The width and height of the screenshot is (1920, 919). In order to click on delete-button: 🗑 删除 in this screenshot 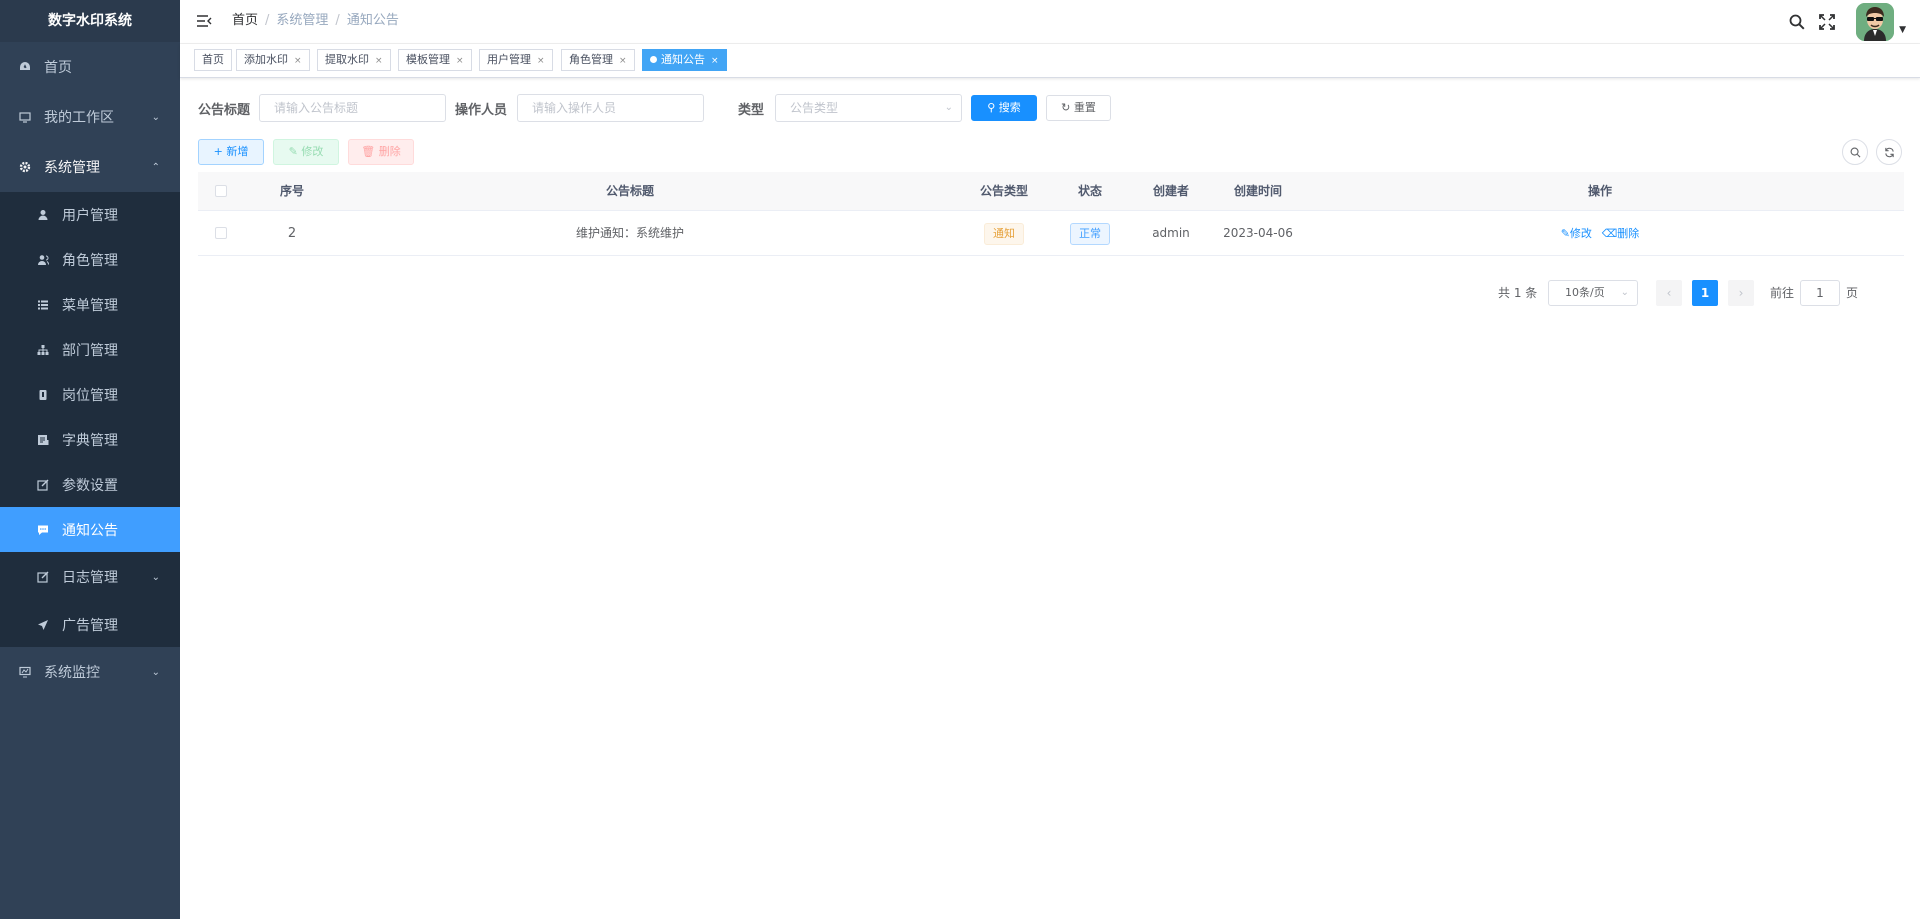, I will do `click(381, 152)`.